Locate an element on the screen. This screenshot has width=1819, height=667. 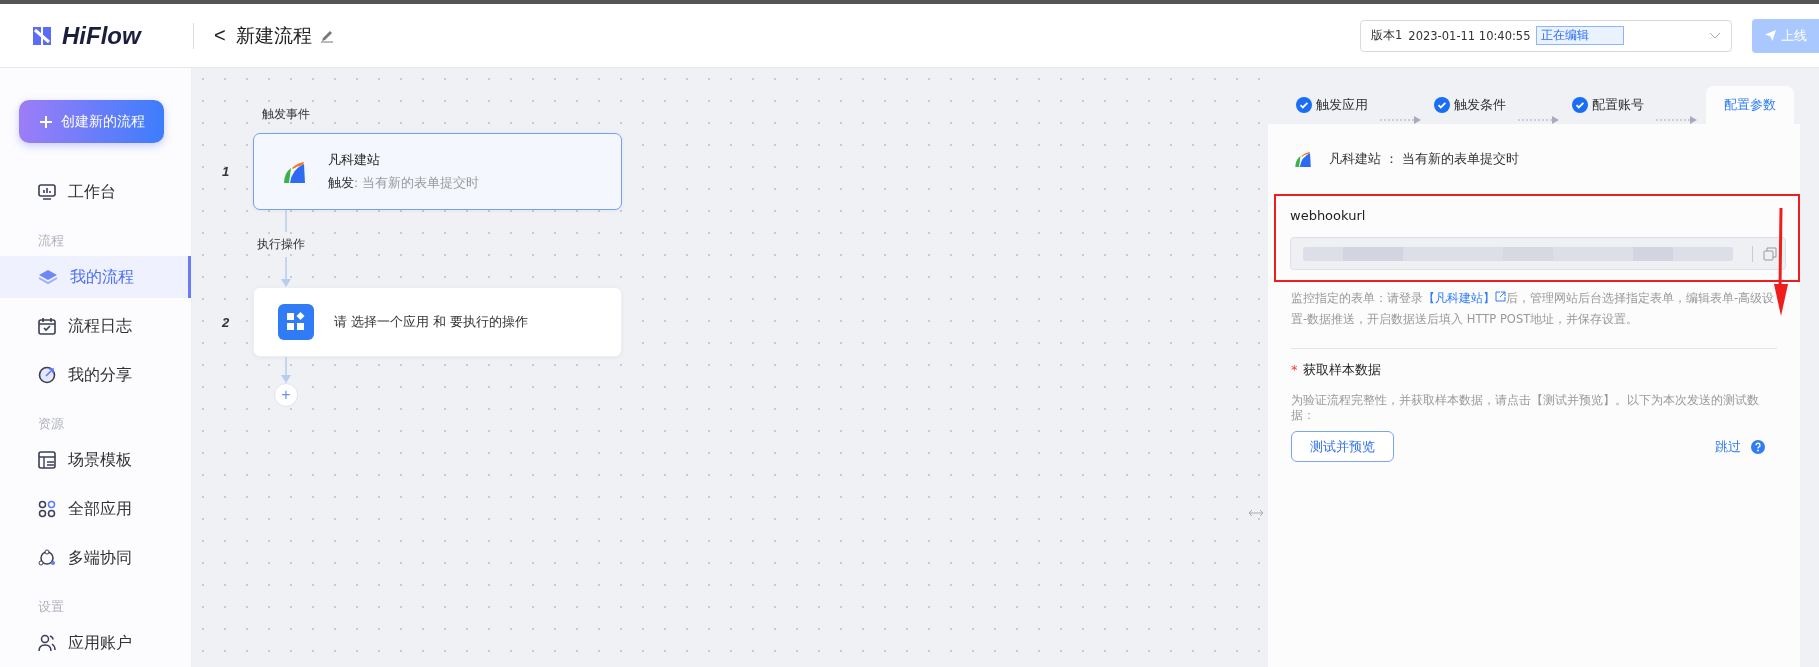
sidebar-item: 多端协同 is located at coordinates (95, 558).